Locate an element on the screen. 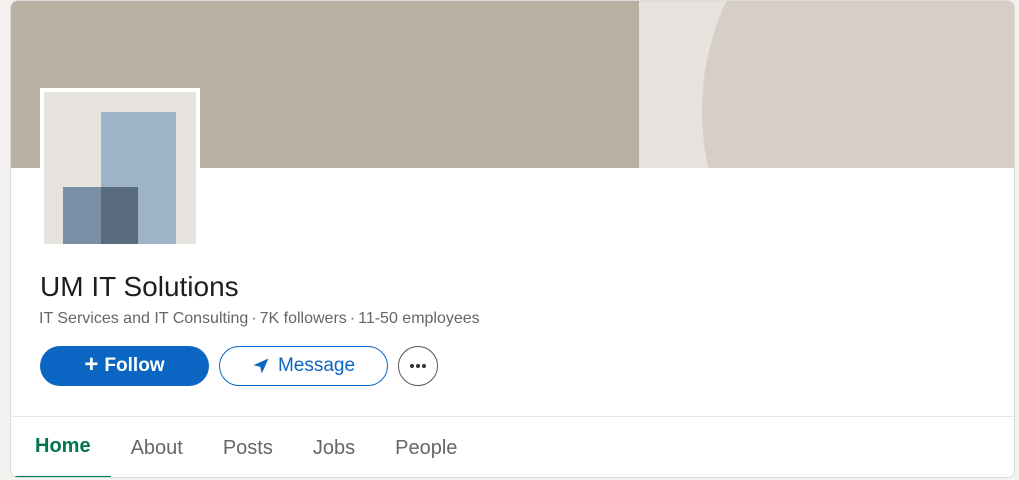  message-button: Message is located at coordinates (303, 366).